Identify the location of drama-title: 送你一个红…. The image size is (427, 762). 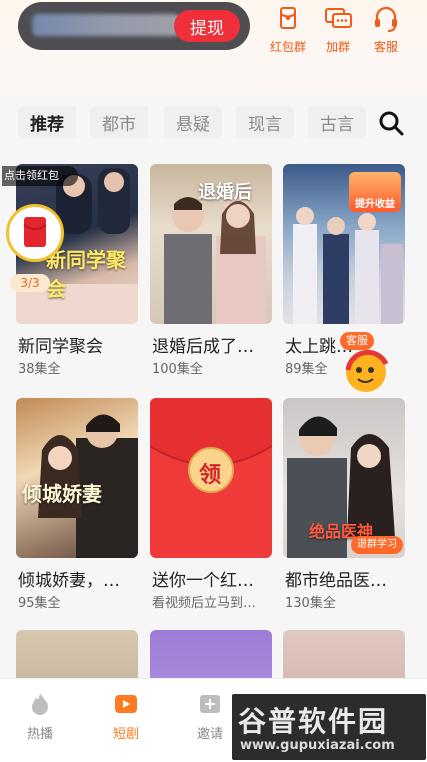
(203, 581).